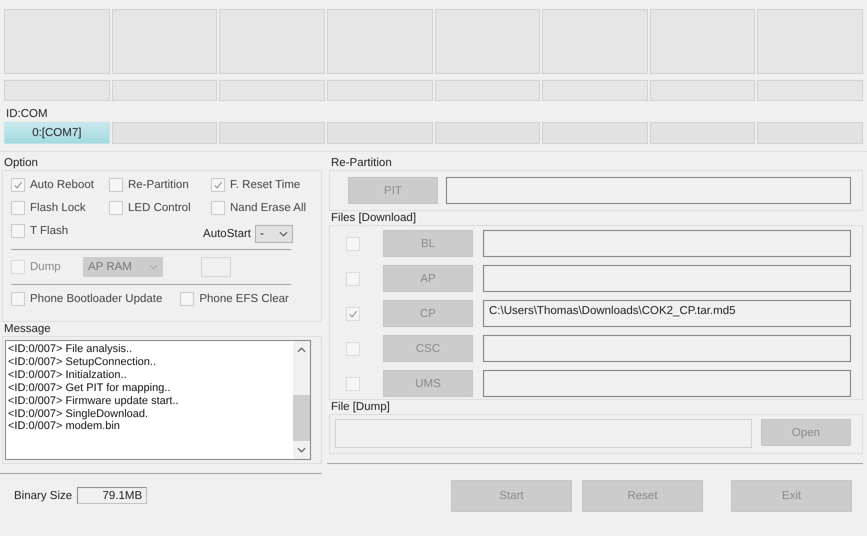 This screenshot has height=536, width=867. I want to click on log-line: <ID:0/007> SetupConnection.., so click(82, 362).